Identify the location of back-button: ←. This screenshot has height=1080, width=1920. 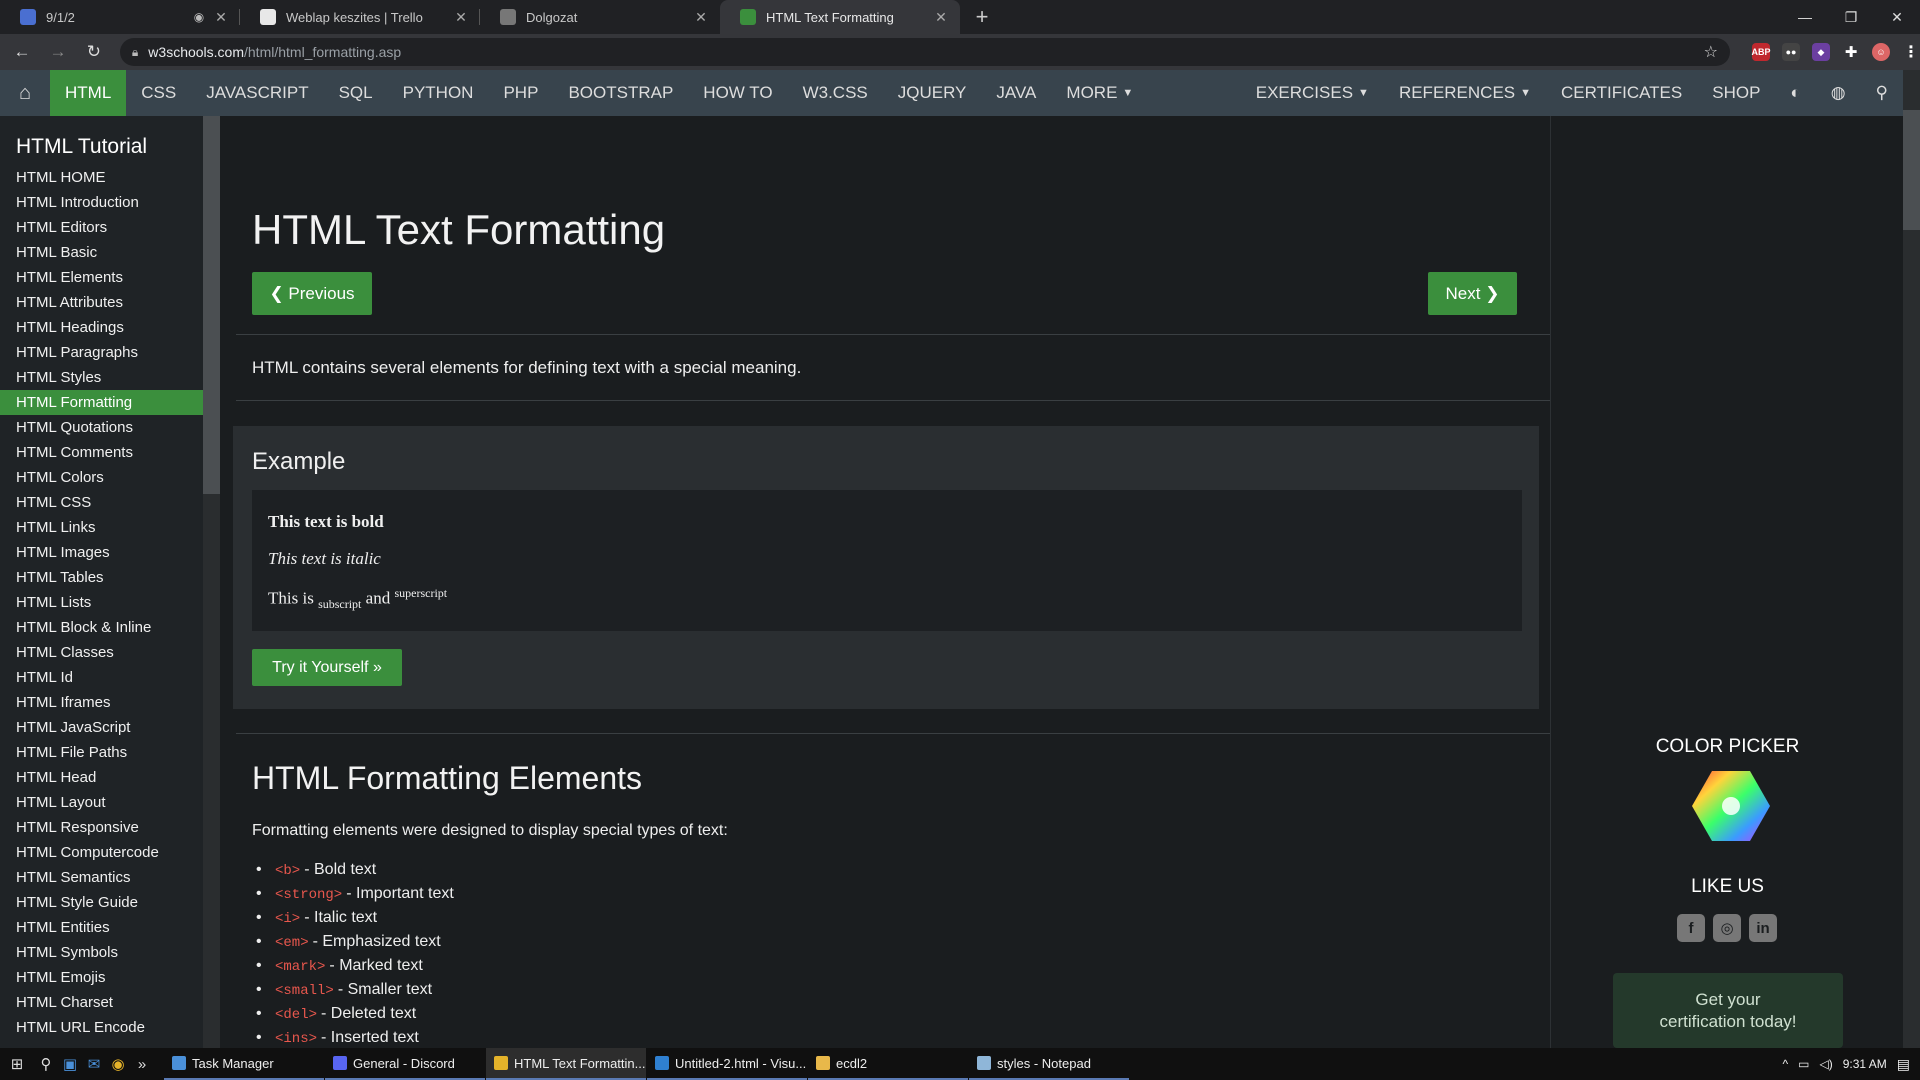
(22, 52).